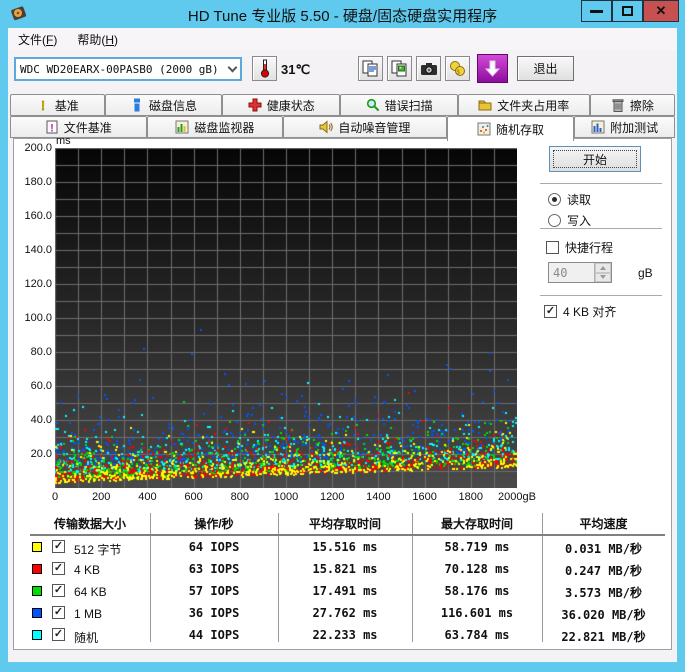 This screenshot has height=672, width=685. Describe the element at coordinates (38, 148) in the screenshot. I see `y-tick-label: 200.0` at that location.